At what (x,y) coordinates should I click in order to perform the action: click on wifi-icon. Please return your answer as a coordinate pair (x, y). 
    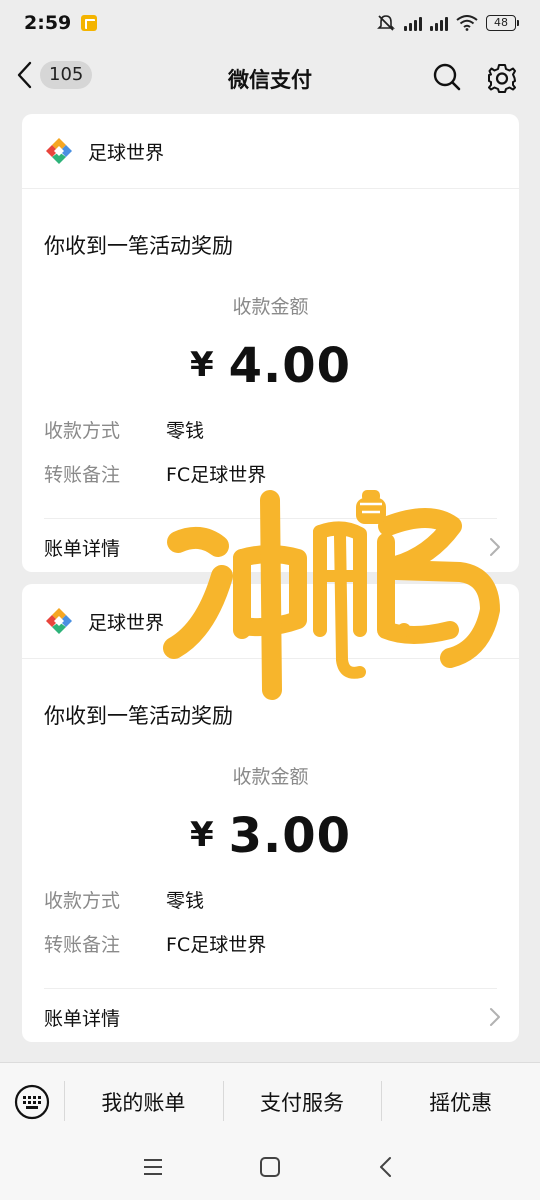
    Looking at the image, I should click on (467, 23).